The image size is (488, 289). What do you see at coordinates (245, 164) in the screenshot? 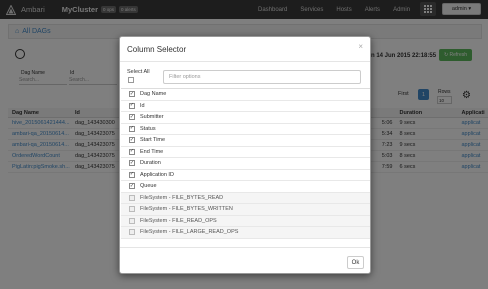
I see `column-option: ✓ Duration` at bounding box center [245, 164].